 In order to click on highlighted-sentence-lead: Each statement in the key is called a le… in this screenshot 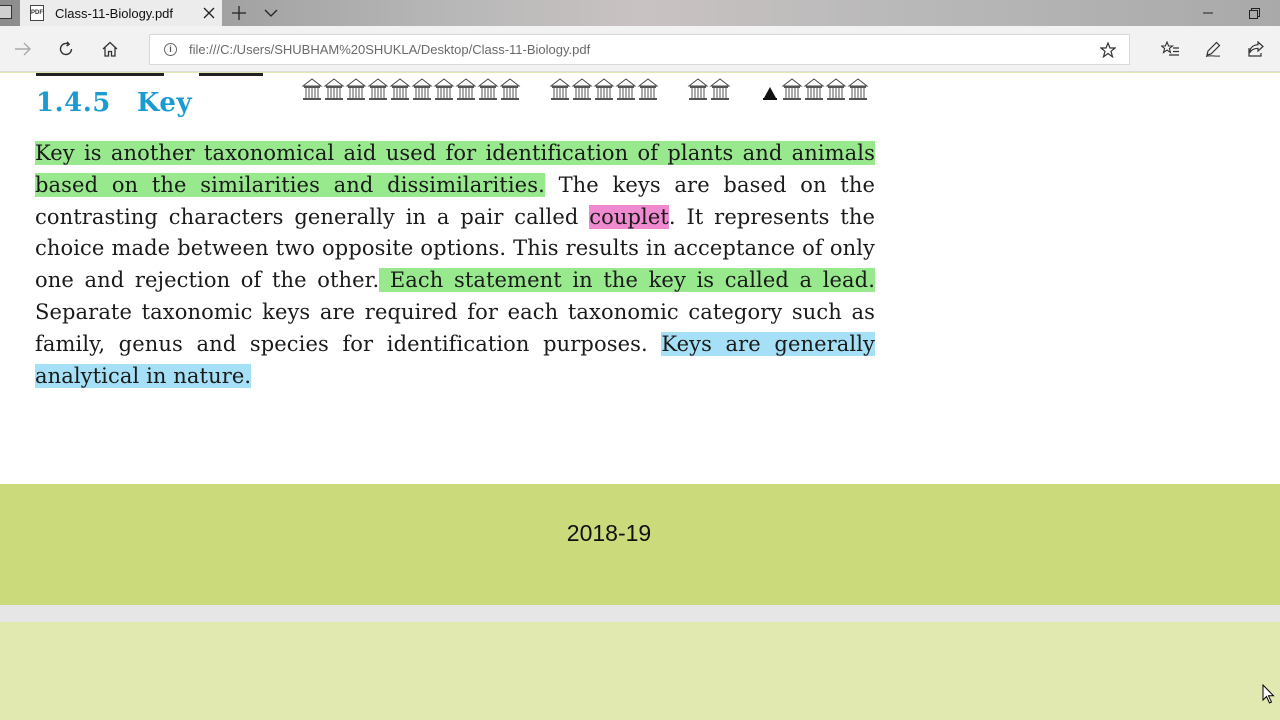, I will do `click(627, 280)`.